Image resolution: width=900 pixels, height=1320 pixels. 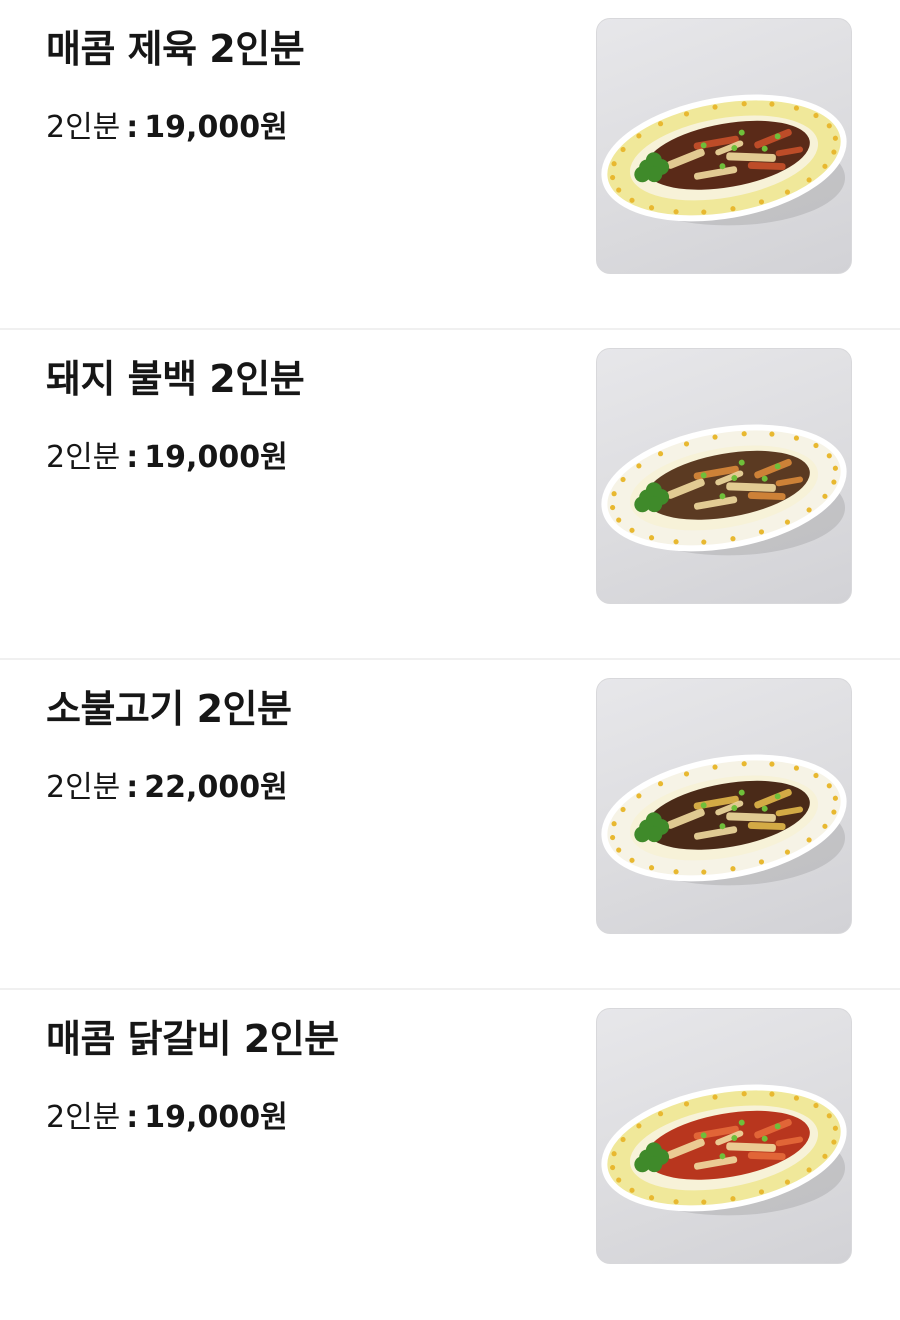 I want to click on menu-item-name: 매콤 제육 2인분, so click(x=175, y=49).